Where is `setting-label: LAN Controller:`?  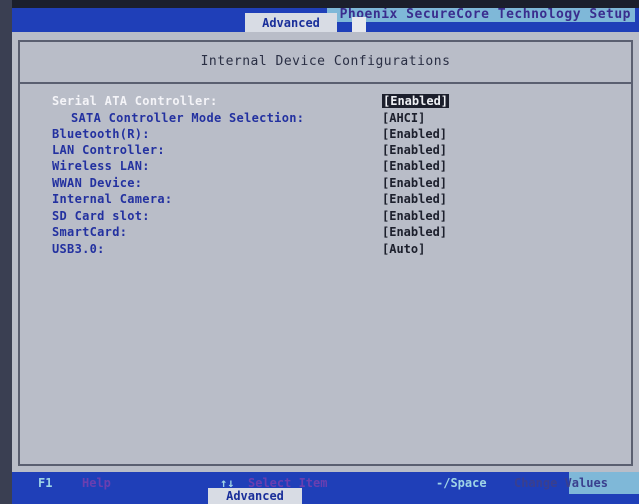
setting-label: LAN Controller: is located at coordinates (108, 150).